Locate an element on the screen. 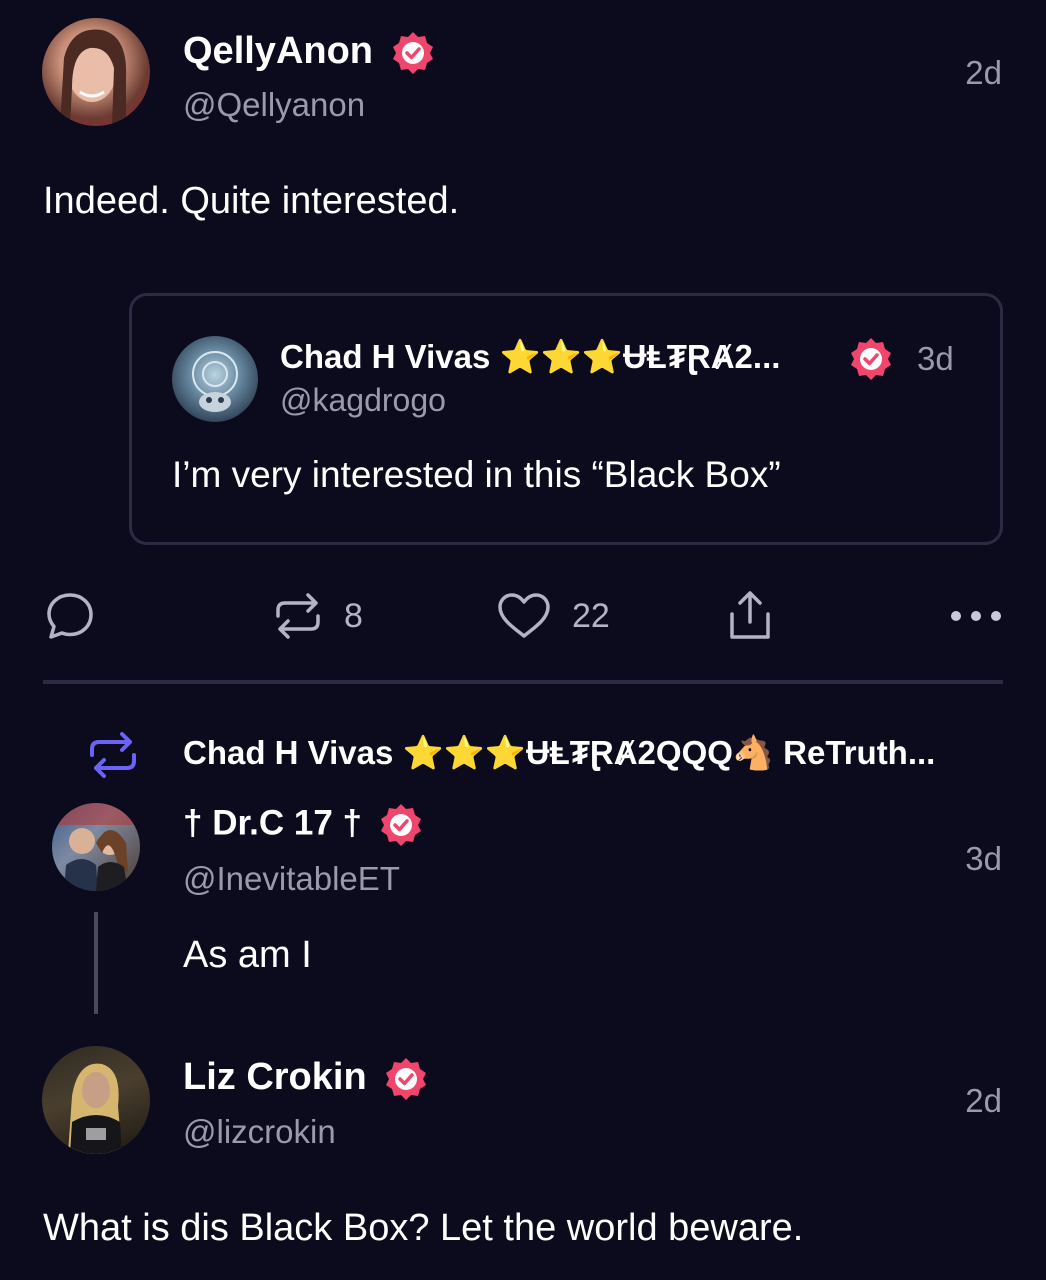  reply-button is located at coordinates (70, 616).